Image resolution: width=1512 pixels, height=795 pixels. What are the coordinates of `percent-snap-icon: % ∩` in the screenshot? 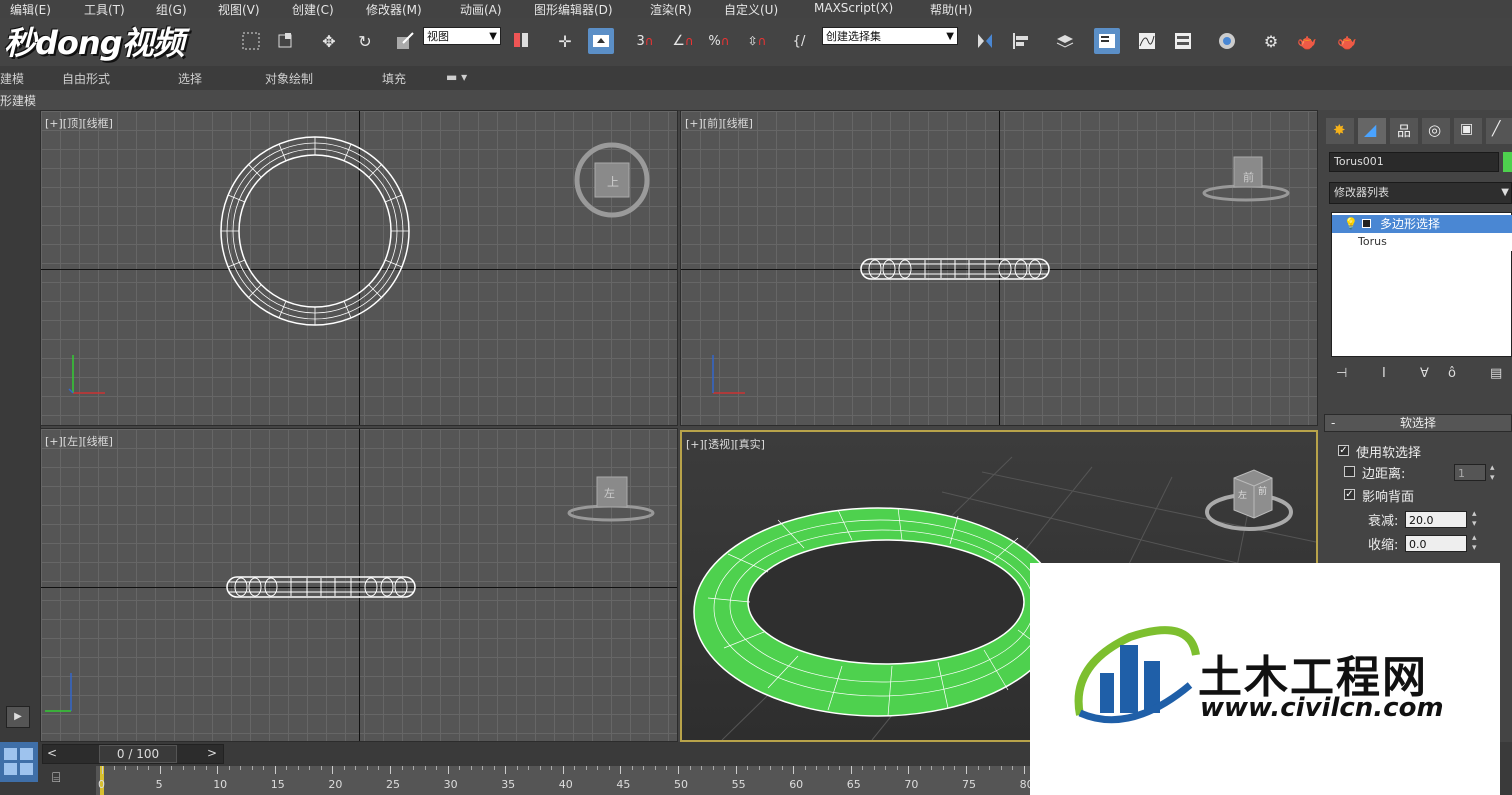 It's located at (719, 41).